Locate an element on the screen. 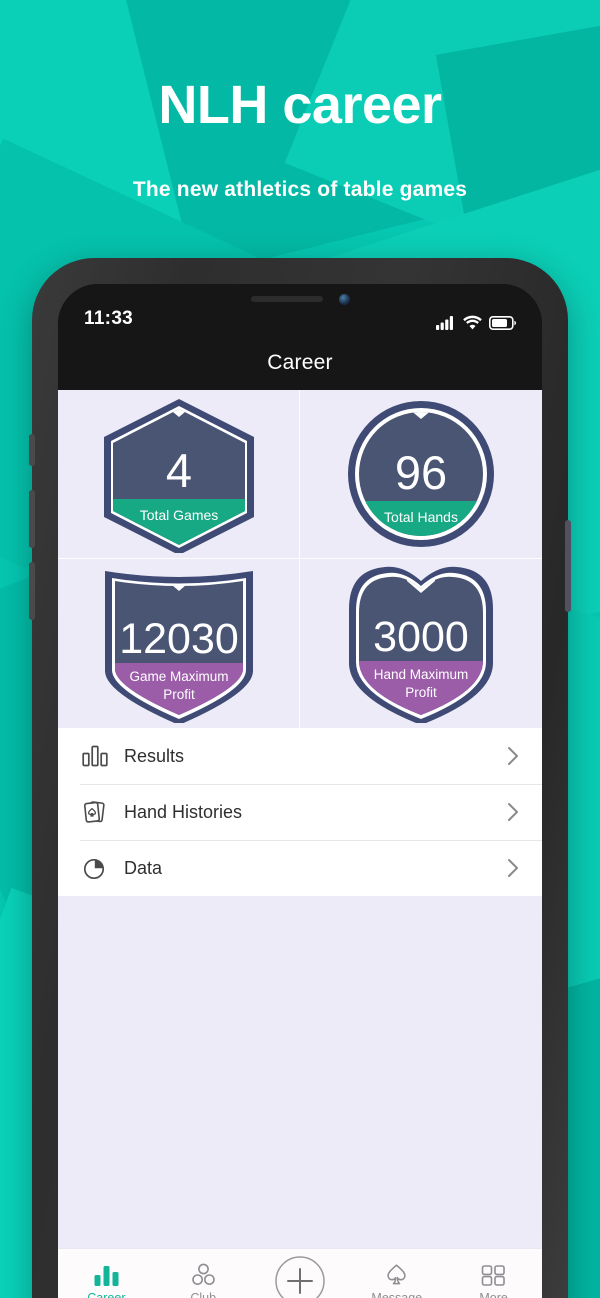 The height and width of the screenshot is (1298, 600). group-circles-icon is located at coordinates (203, 1272).